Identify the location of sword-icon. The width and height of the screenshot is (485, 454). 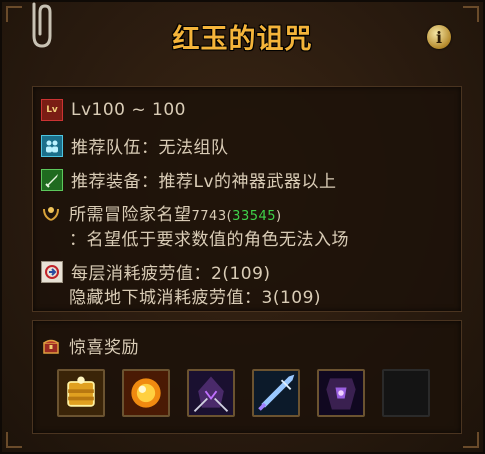
(52, 179).